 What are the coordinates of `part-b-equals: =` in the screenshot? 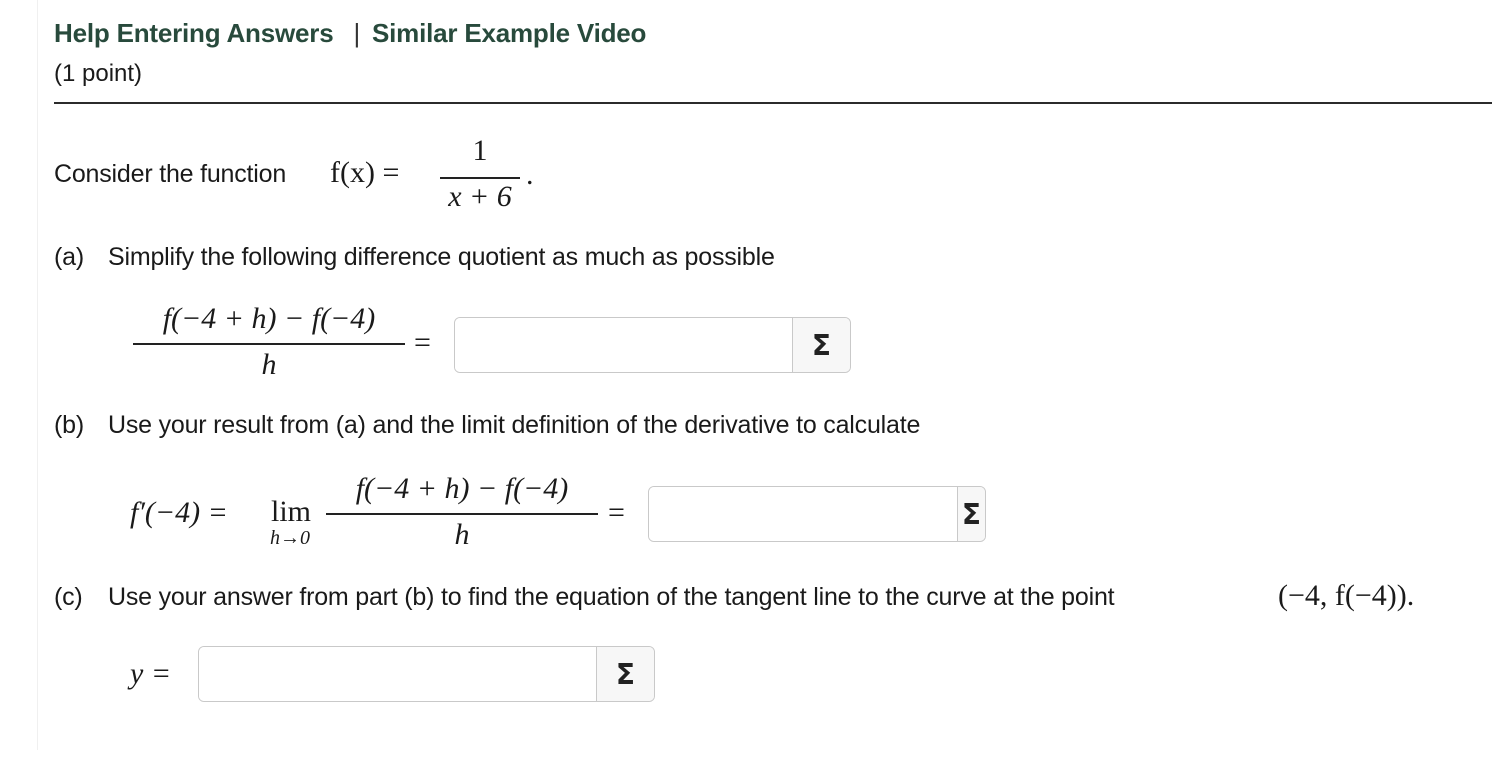 It's located at (616, 512).